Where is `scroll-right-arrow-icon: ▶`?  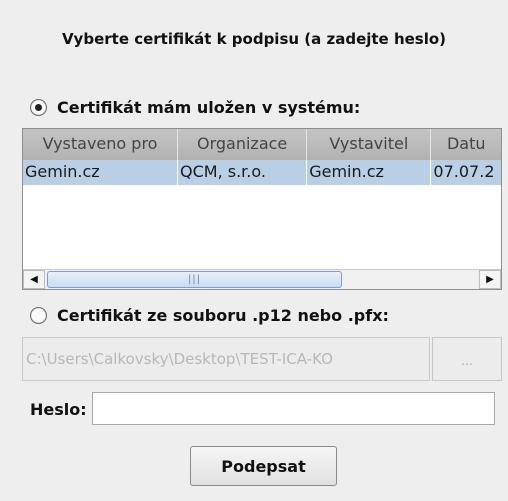 scroll-right-arrow-icon: ▶ is located at coordinates (490, 279).